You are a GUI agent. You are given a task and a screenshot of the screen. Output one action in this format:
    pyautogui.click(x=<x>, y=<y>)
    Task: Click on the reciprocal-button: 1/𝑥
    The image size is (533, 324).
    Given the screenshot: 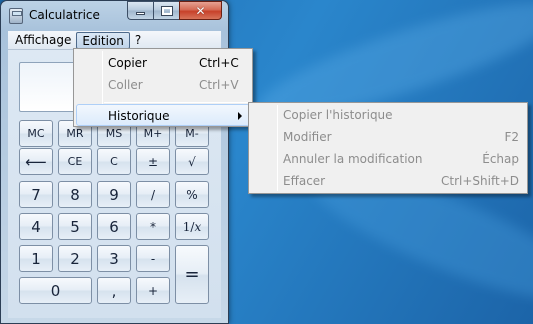 What is the action you would take?
    pyautogui.click(x=192, y=226)
    